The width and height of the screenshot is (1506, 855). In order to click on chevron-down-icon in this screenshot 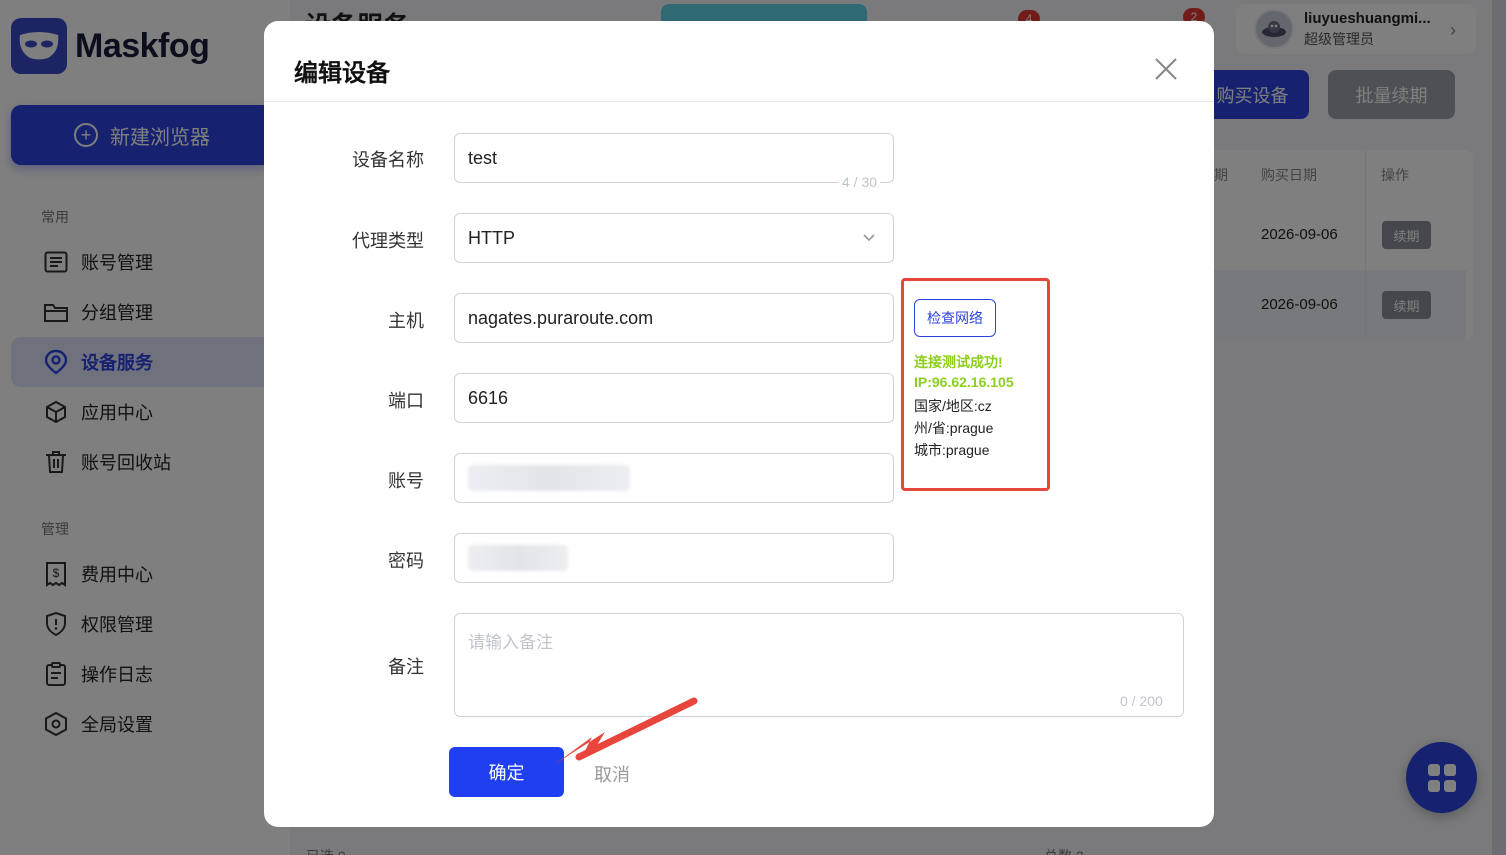, I will do `click(869, 237)`.